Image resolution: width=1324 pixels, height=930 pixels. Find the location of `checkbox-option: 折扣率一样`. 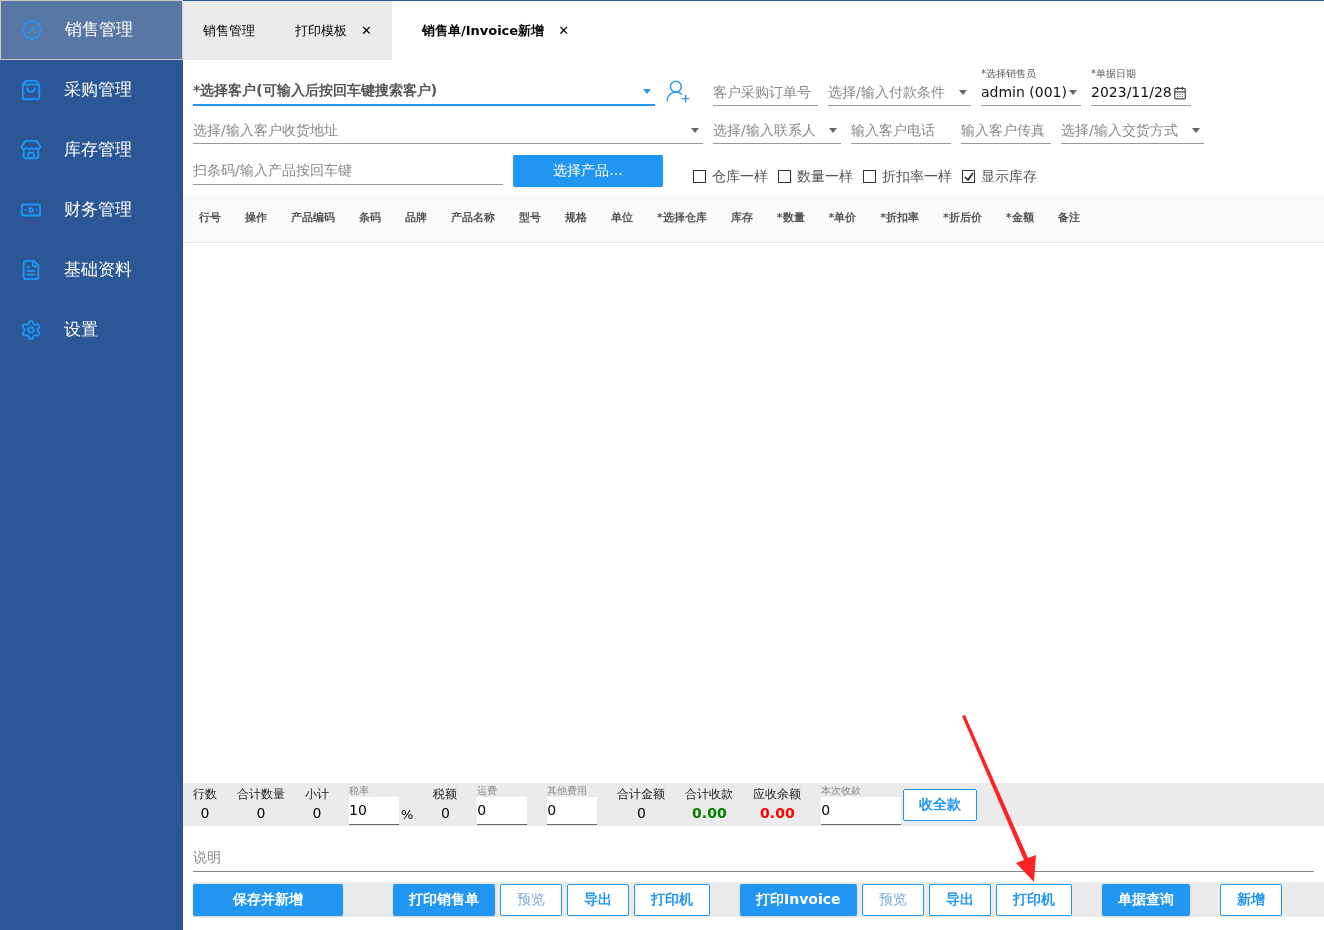

checkbox-option: 折扣率一样 is located at coordinates (907, 176).